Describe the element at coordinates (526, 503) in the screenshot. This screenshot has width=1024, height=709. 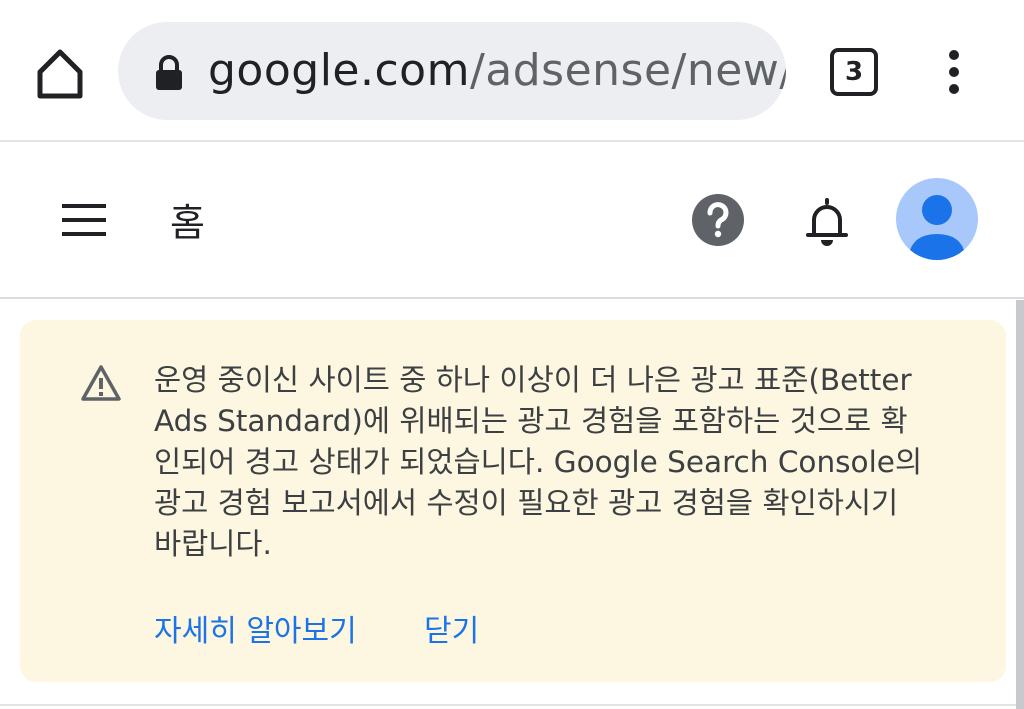
I see `warning-line: 광고 경험 보고서에서 수정이 필요한 광고 경험을 확인하시기` at that location.